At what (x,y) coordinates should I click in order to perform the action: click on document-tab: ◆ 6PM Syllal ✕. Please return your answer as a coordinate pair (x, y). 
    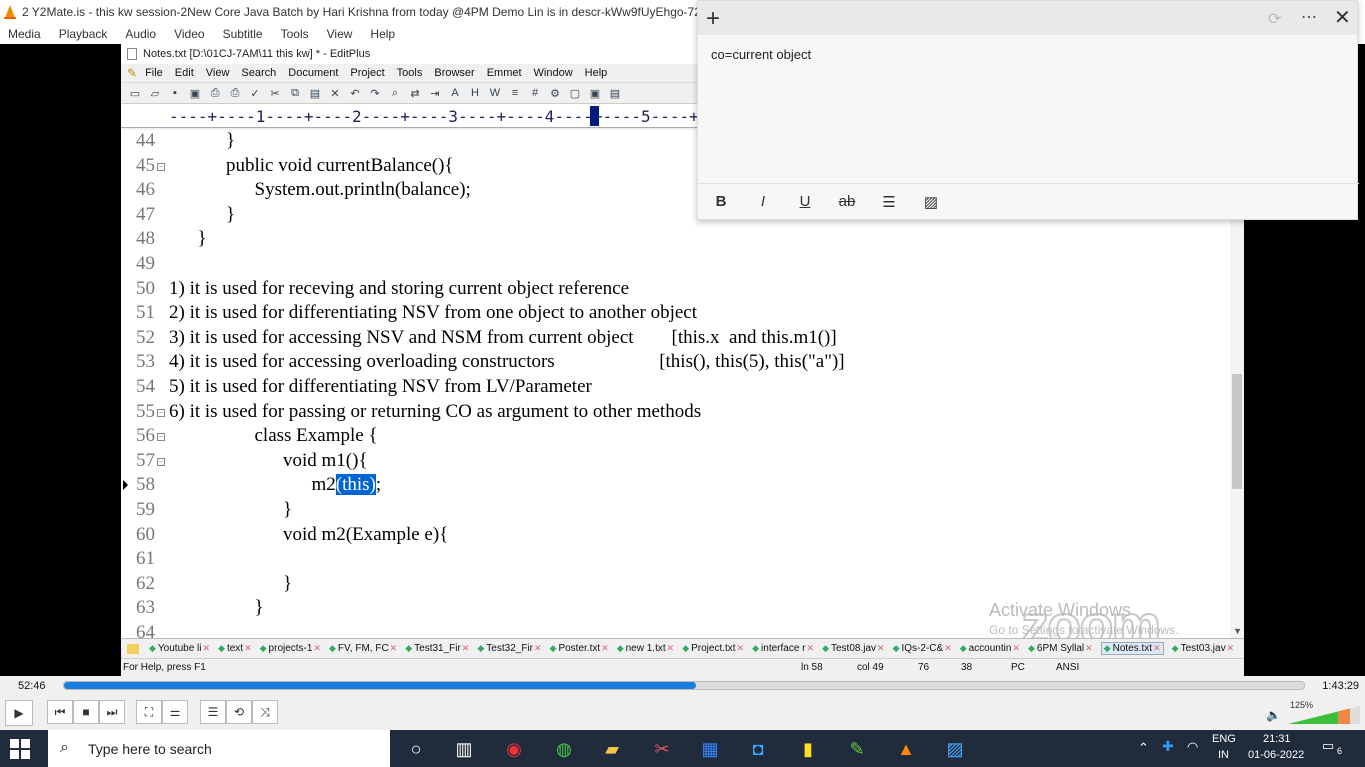
    Looking at the image, I should click on (1060, 648).